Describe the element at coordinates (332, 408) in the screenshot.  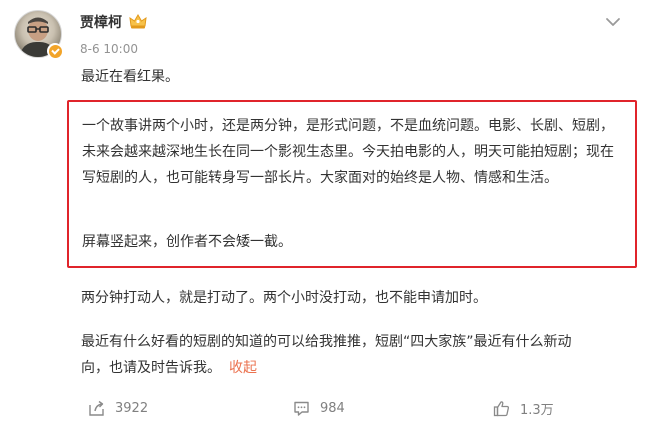
I see `comment-count: 984` at that location.